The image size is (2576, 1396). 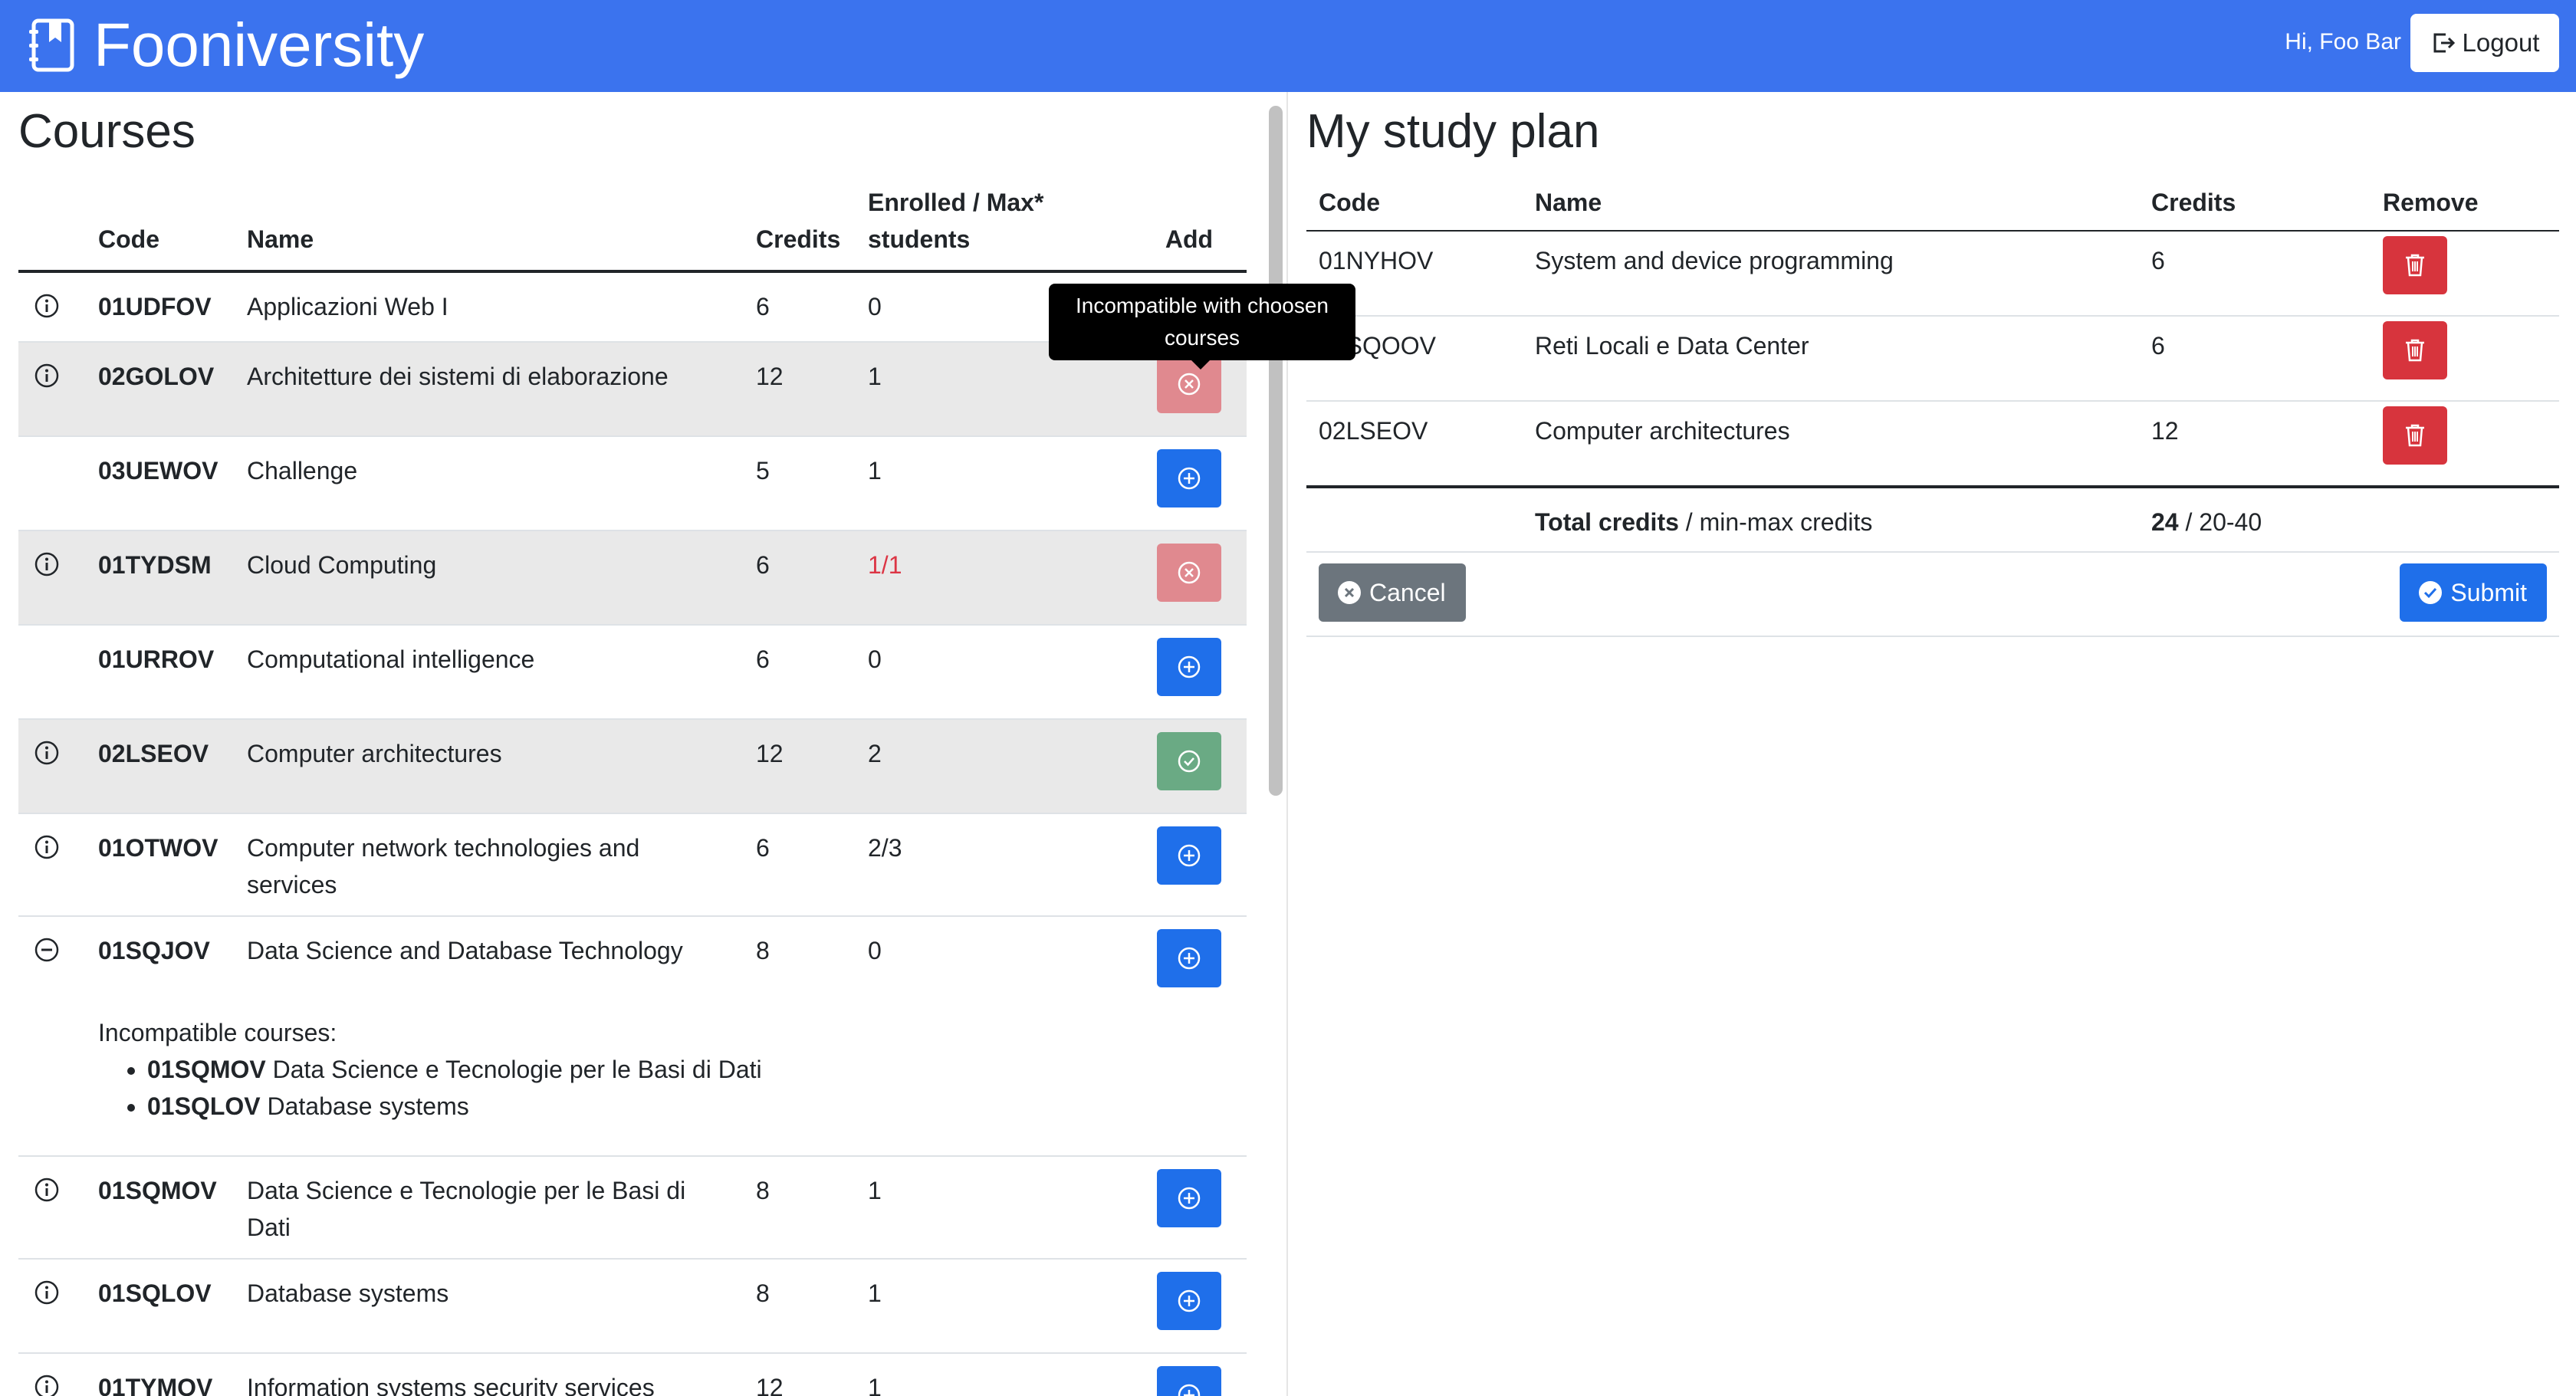 What do you see at coordinates (1776, 522) in the screenshot?
I see `total-credits-label-rest: / min-max credits` at bounding box center [1776, 522].